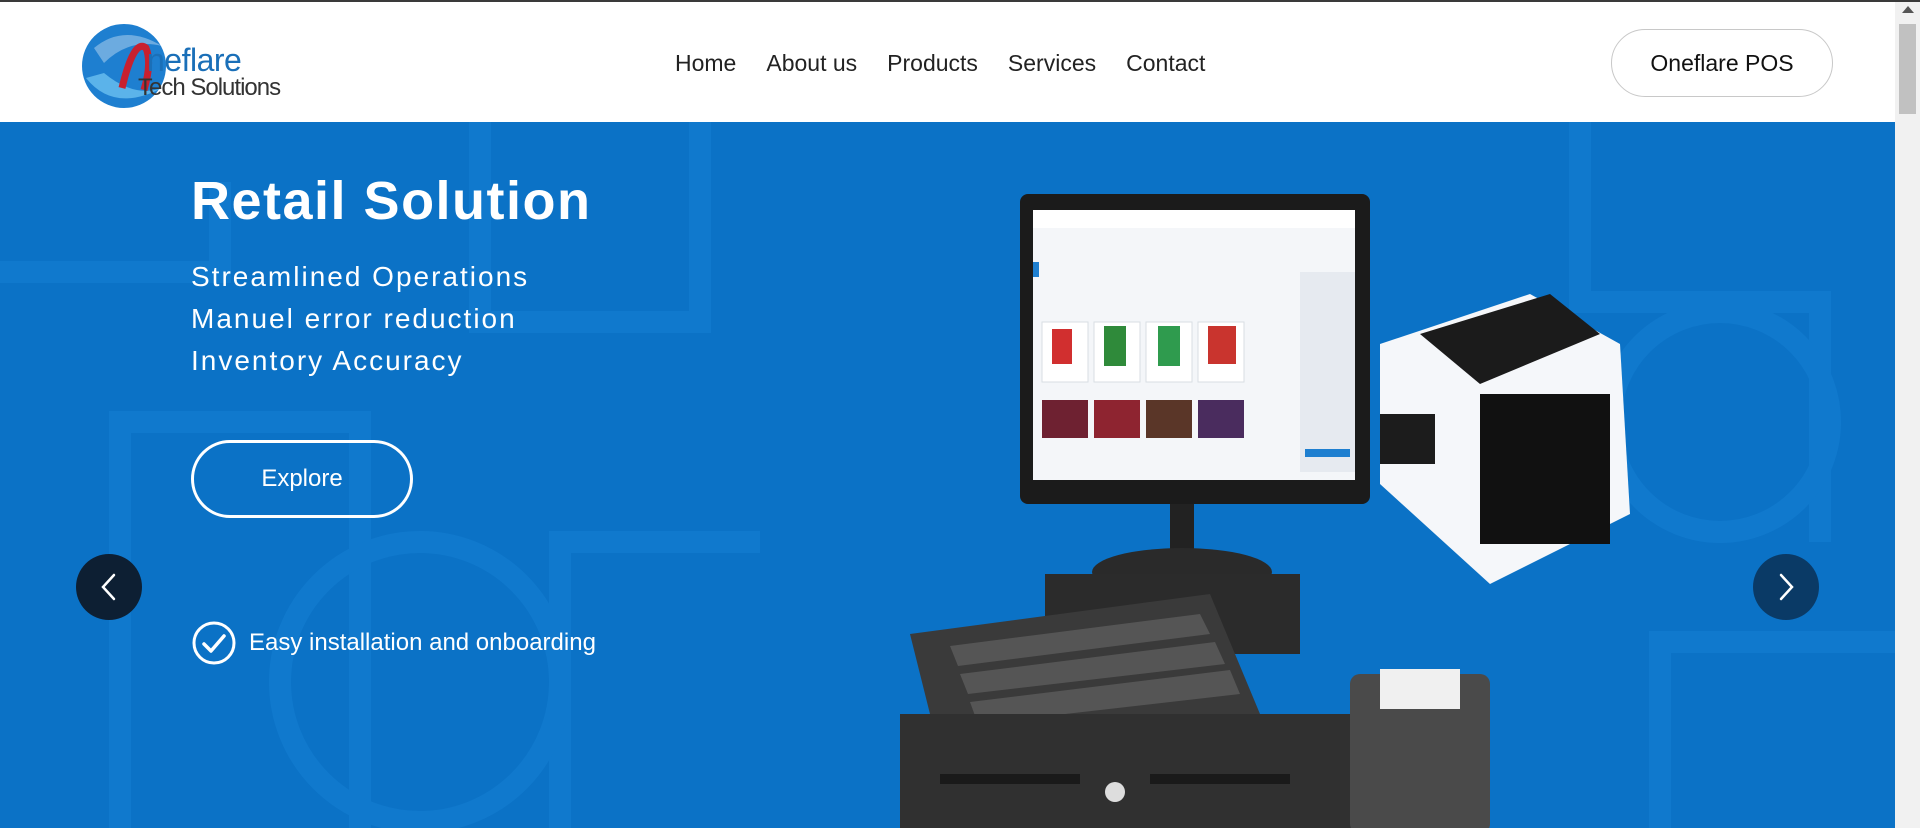 The image size is (1920, 828). I want to click on oneflare-pos-button: Oneflare POS, so click(1722, 63).